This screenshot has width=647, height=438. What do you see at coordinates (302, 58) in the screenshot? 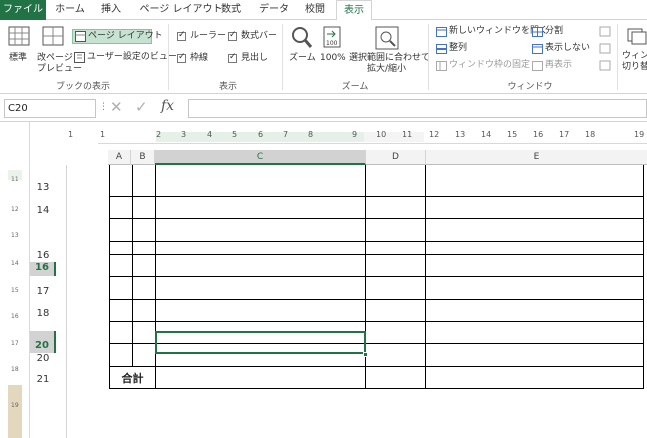
I see `zoom-button: ズーム` at bounding box center [302, 58].